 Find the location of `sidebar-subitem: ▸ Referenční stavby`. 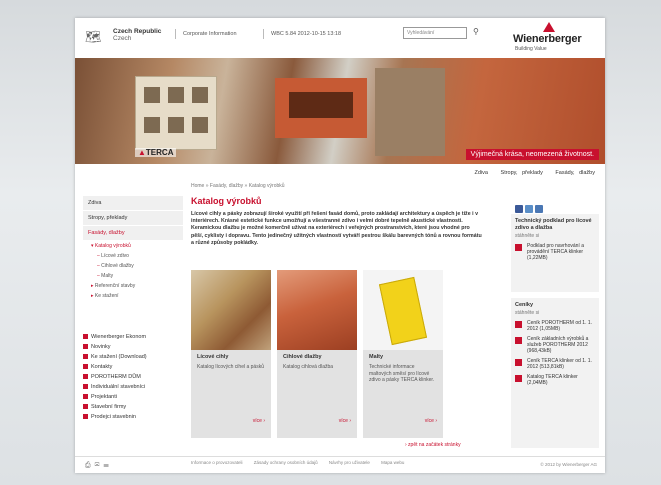

sidebar-subitem: ▸ Referenční stavby is located at coordinates (133, 286).